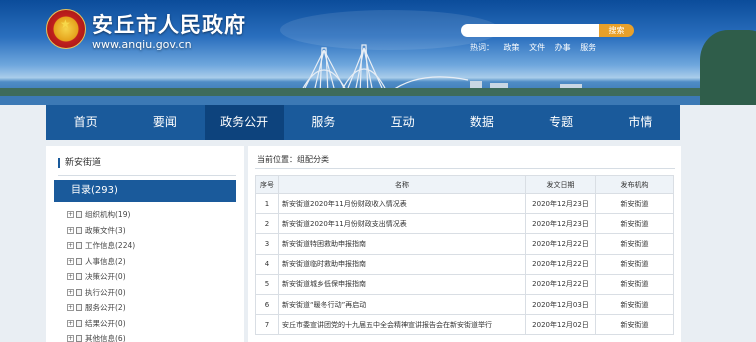  Describe the element at coordinates (85, 122) in the screenshot. I see `nav-home: 首页` at that location.